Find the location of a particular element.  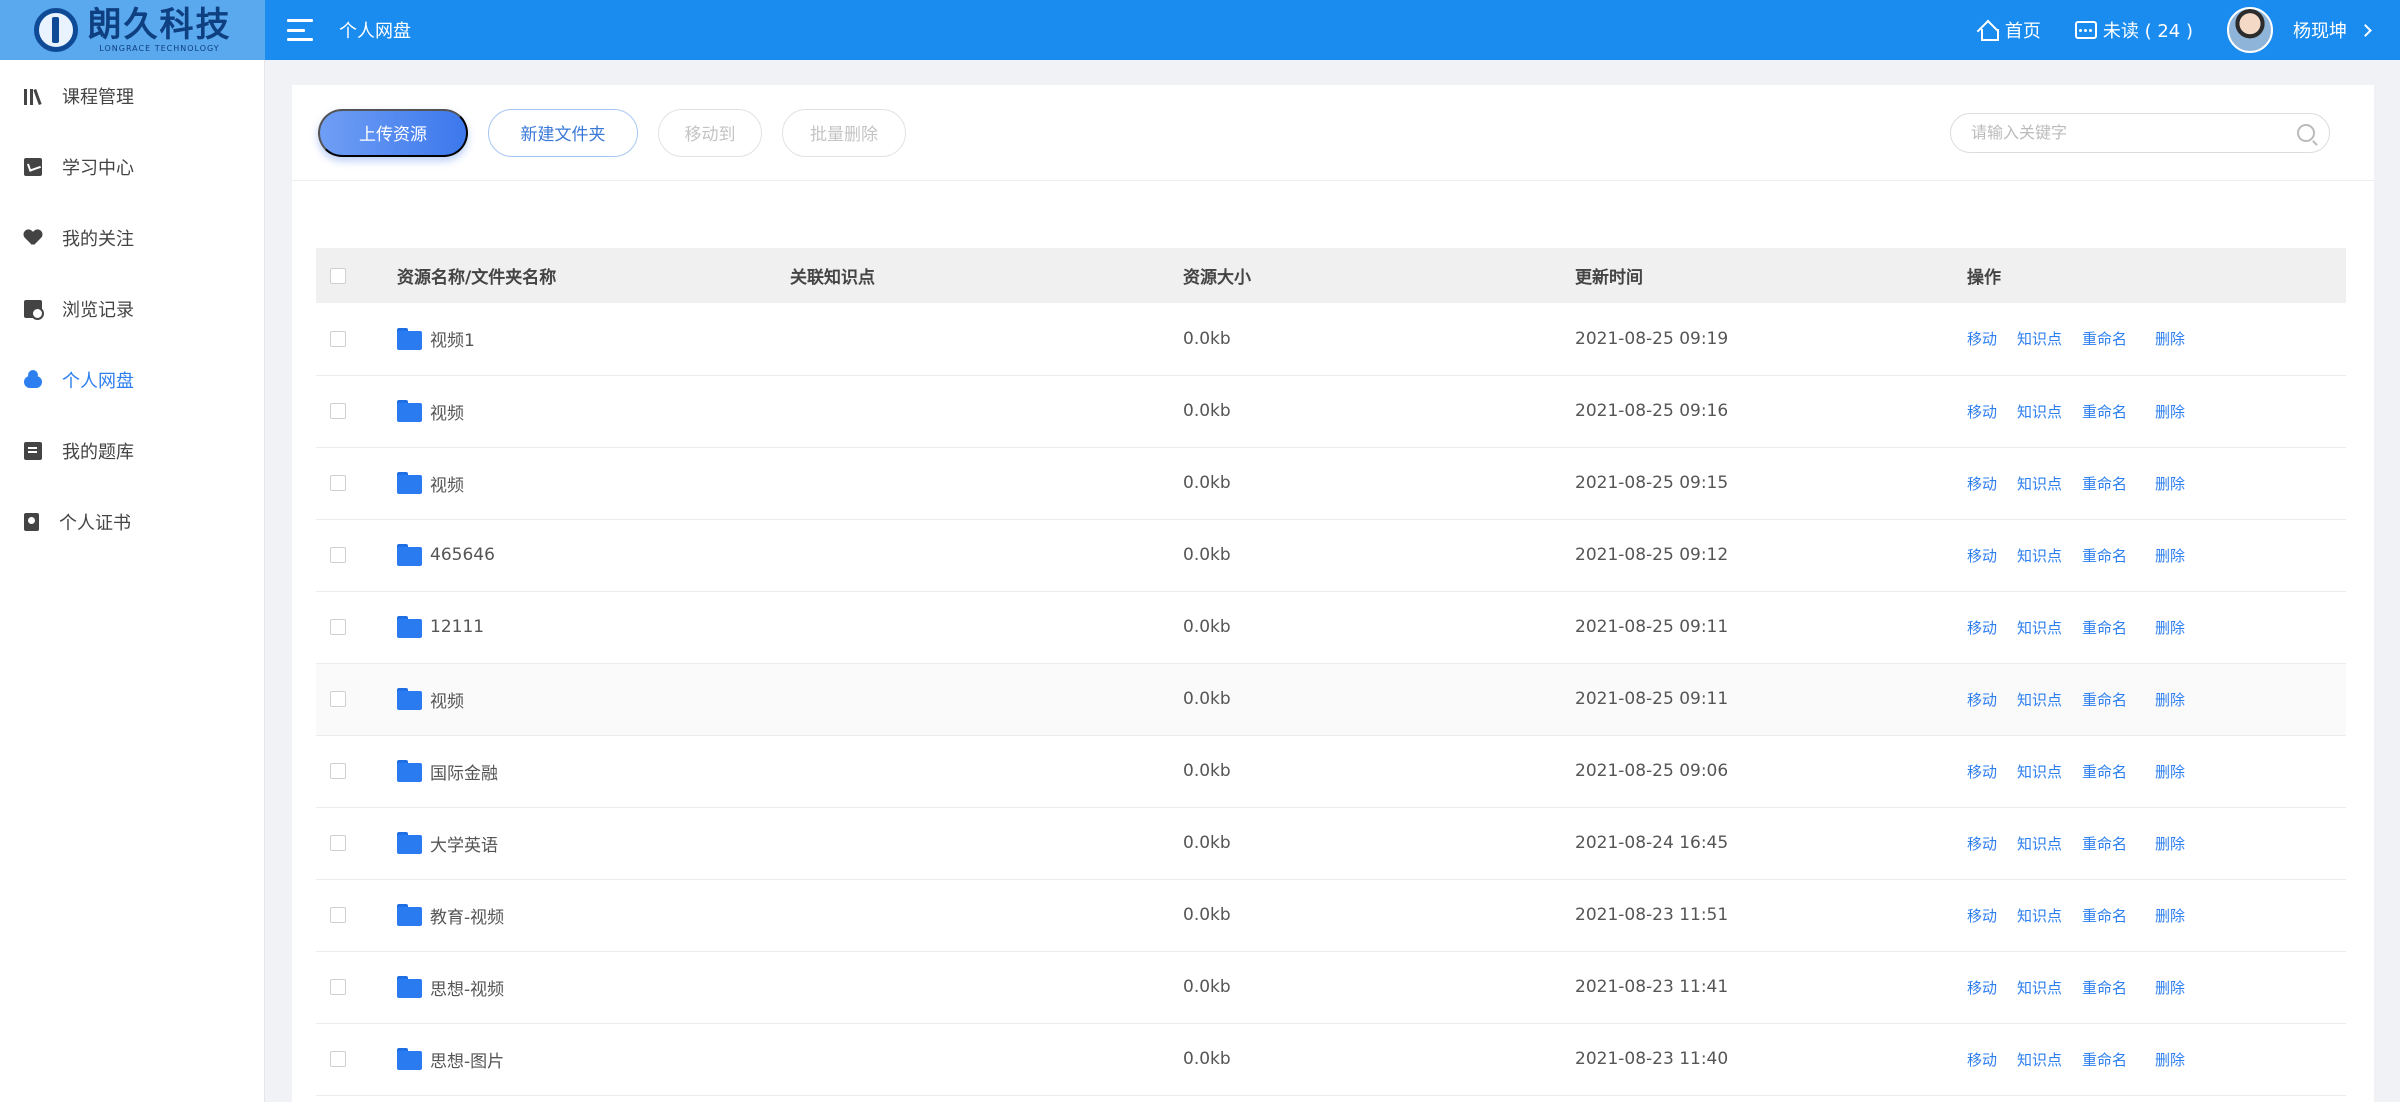

move-to-button: 移动到 is located at coordinates (710, 132).